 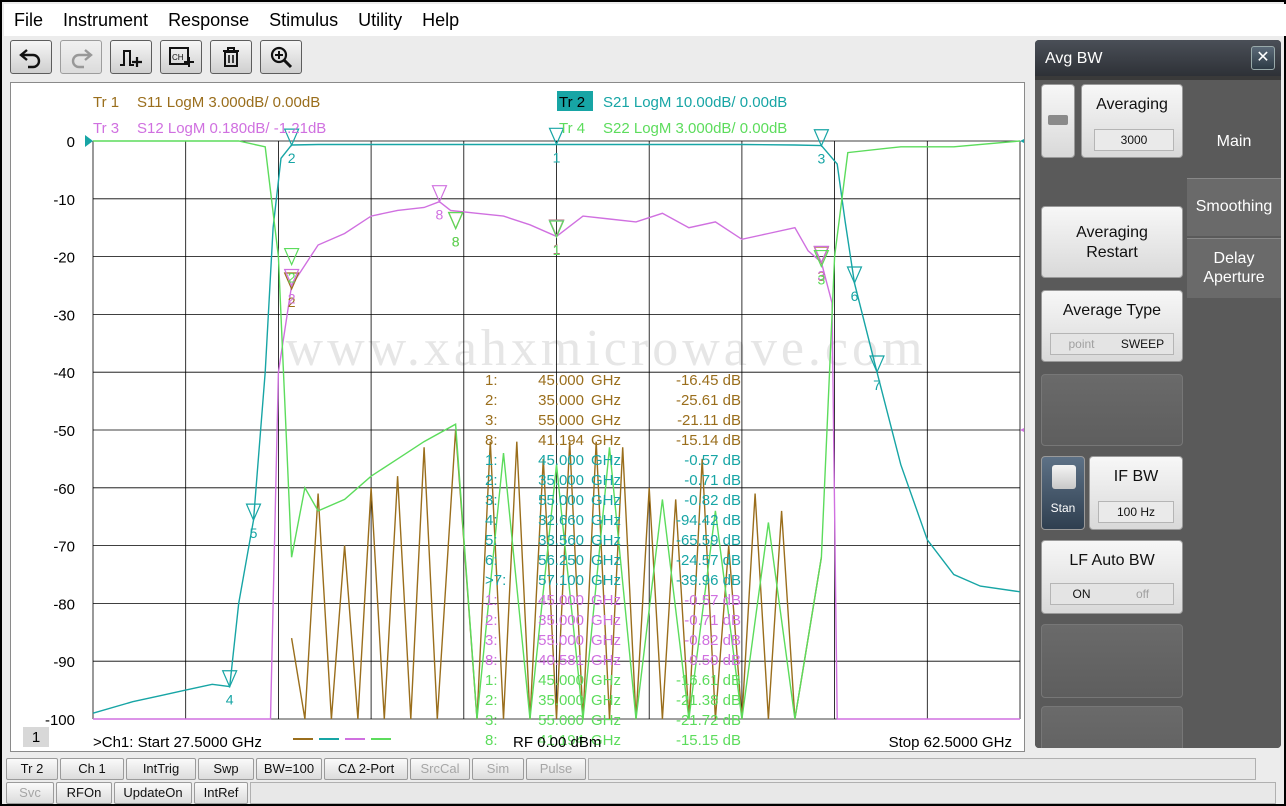 What do you see at coordinates (1022, 430) in the screenshot?
I see `reference-arrow-s12` at bounding box center [1022, 430].